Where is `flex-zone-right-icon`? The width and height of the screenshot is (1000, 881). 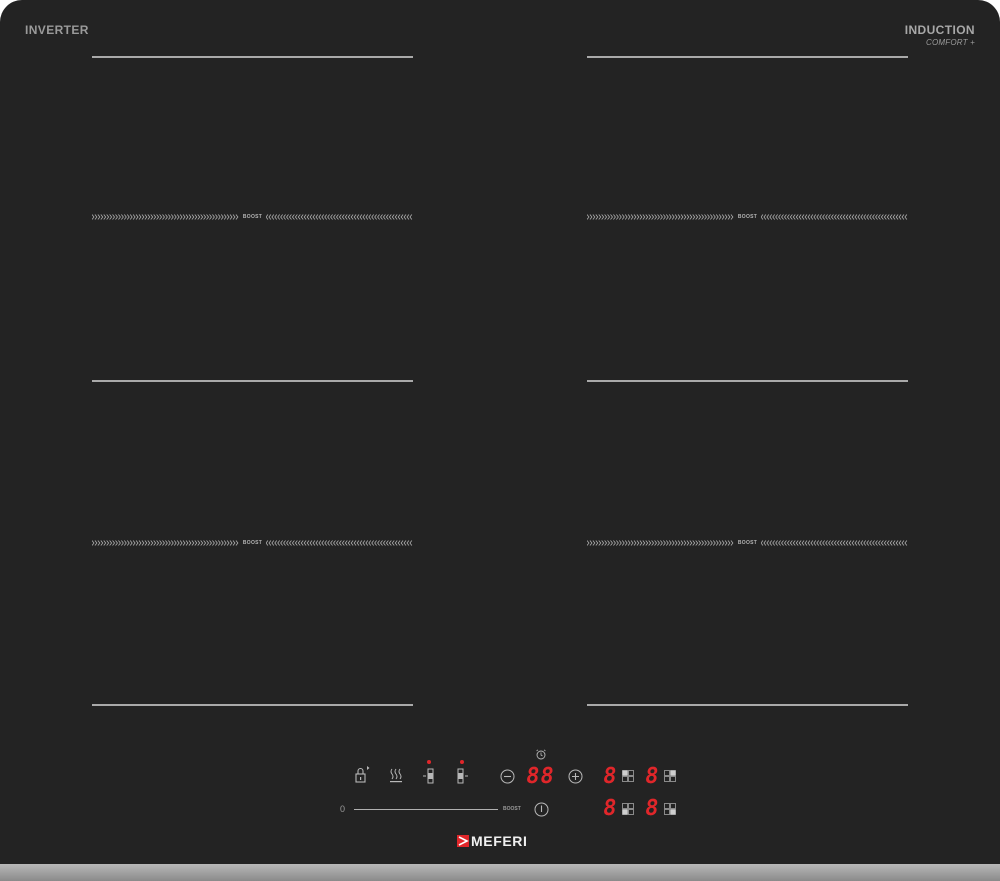
flex-zone-right-icon is located at coordinates (463, 776).